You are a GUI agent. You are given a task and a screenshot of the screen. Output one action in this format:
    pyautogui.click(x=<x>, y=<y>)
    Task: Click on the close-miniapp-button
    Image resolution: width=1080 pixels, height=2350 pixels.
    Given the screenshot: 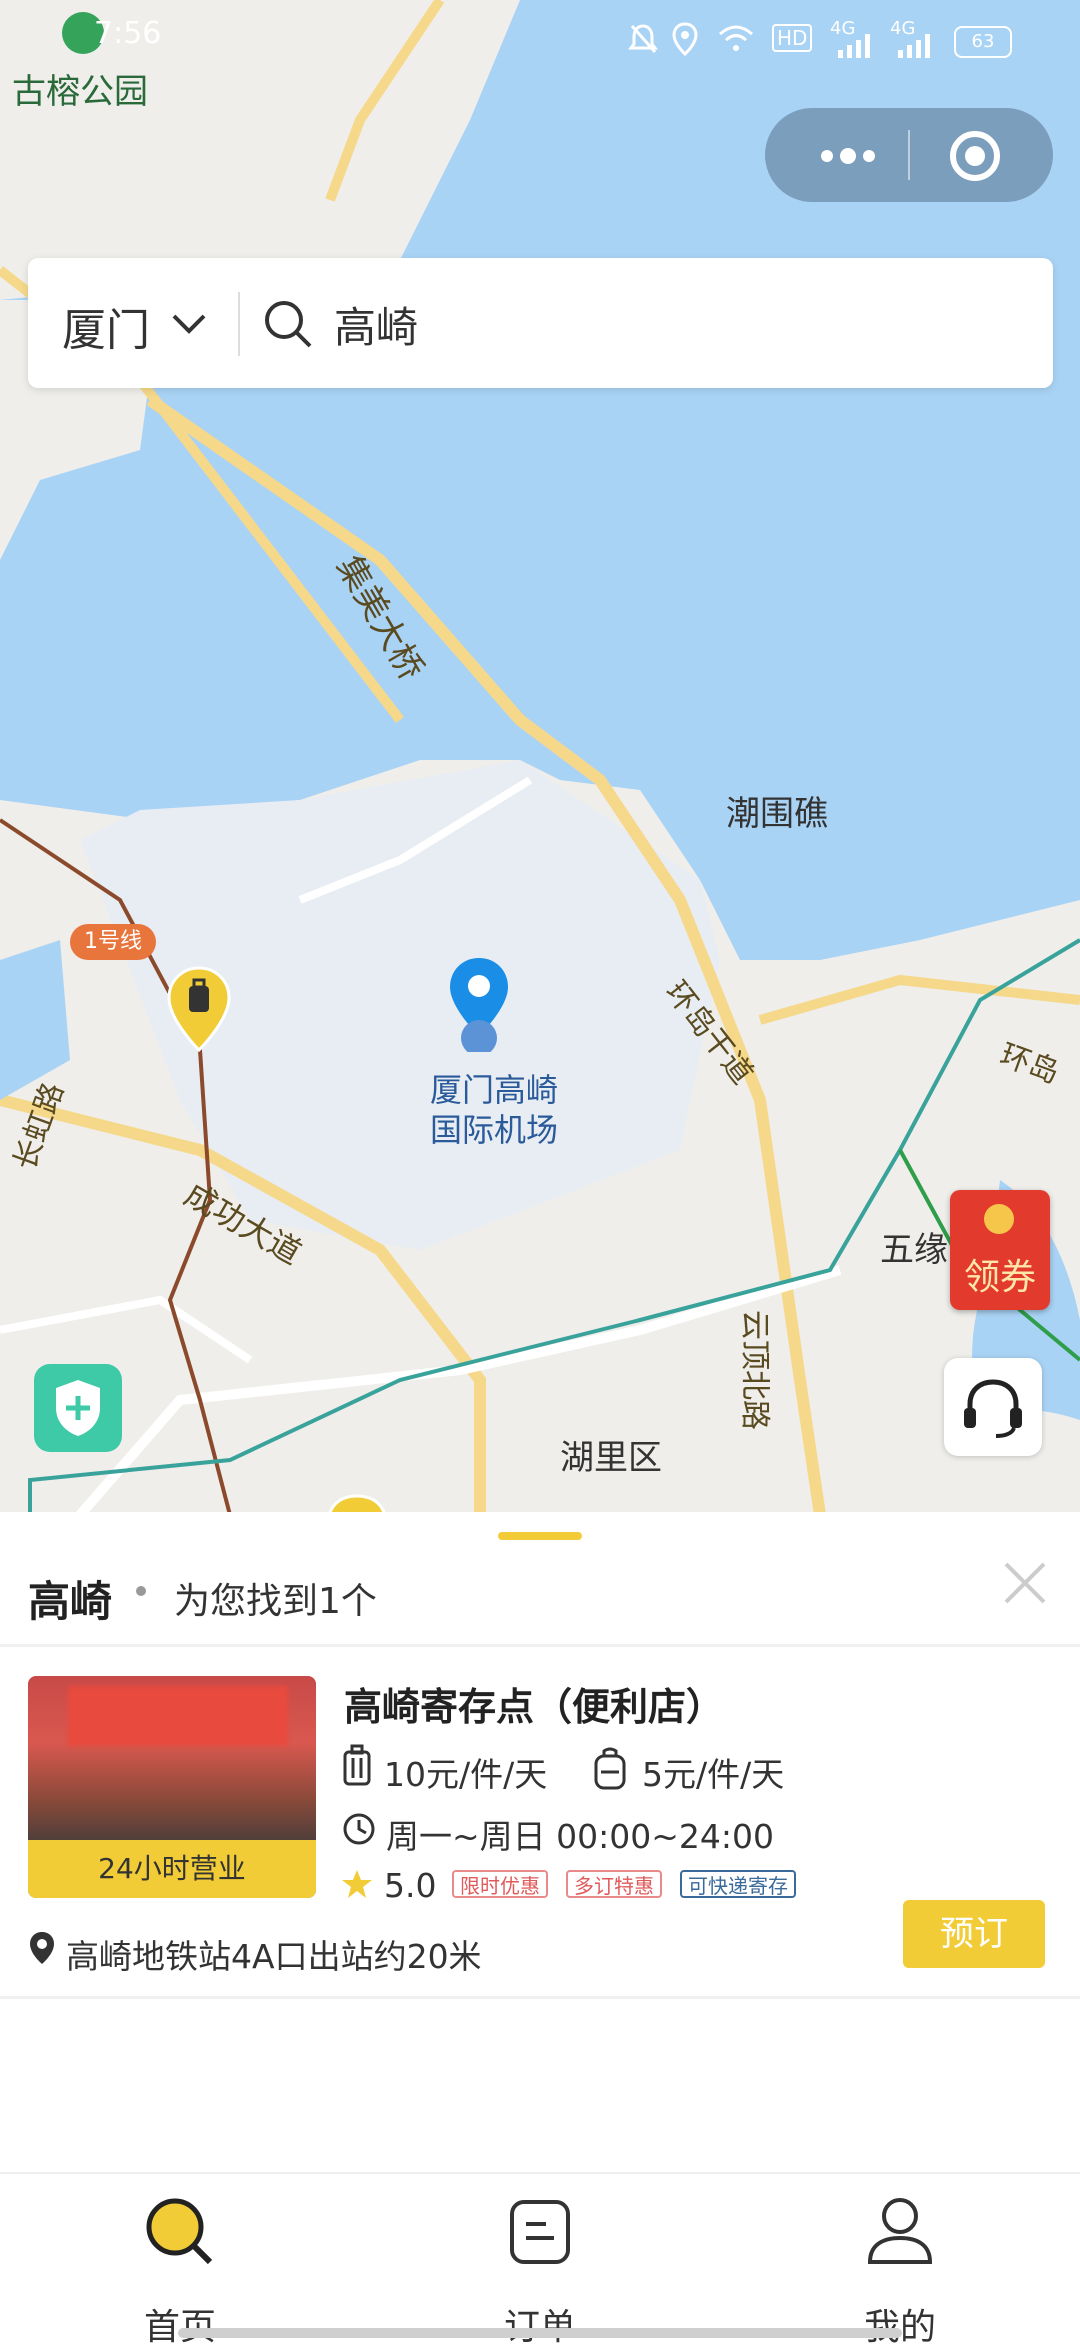 What is the action you would take?
    pyautogui.click(x=975, y=156)
    